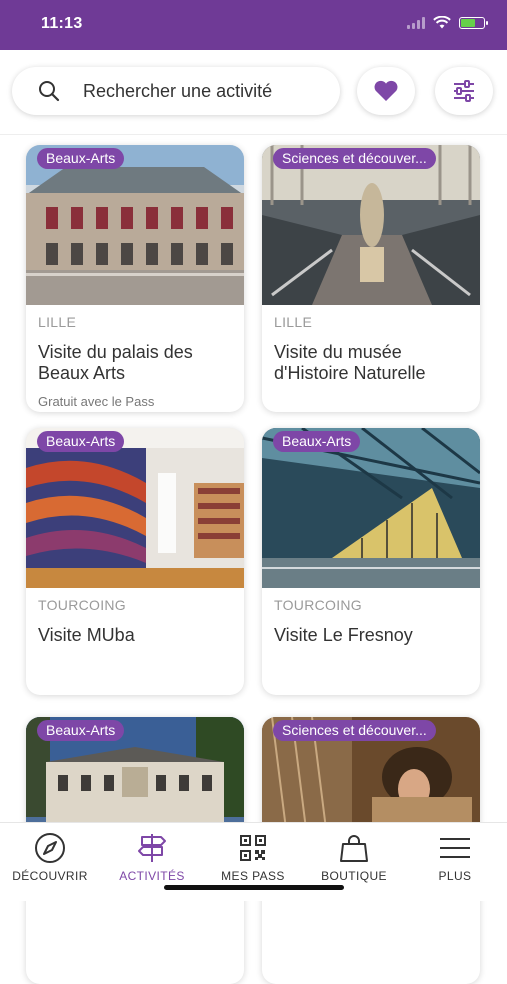 The width and height of the screenshot is (507, 984). Describe the element at coordinates (455, 876) in the screenshot. I see `nav-label: PLUS` at that location.